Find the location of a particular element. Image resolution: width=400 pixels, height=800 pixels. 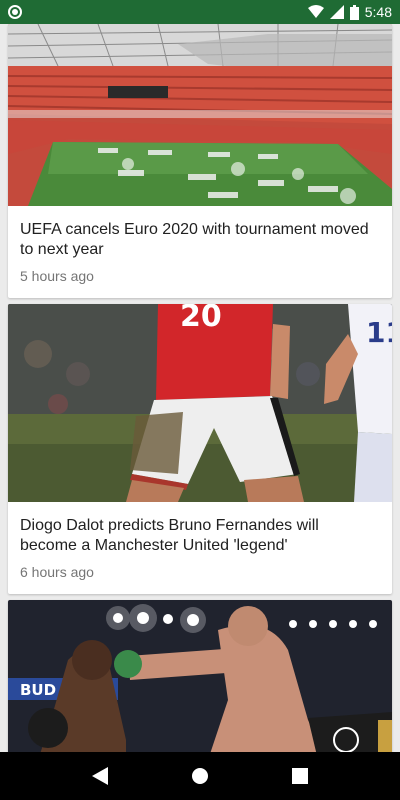

battery-icon is located at coordinates (354, 12).